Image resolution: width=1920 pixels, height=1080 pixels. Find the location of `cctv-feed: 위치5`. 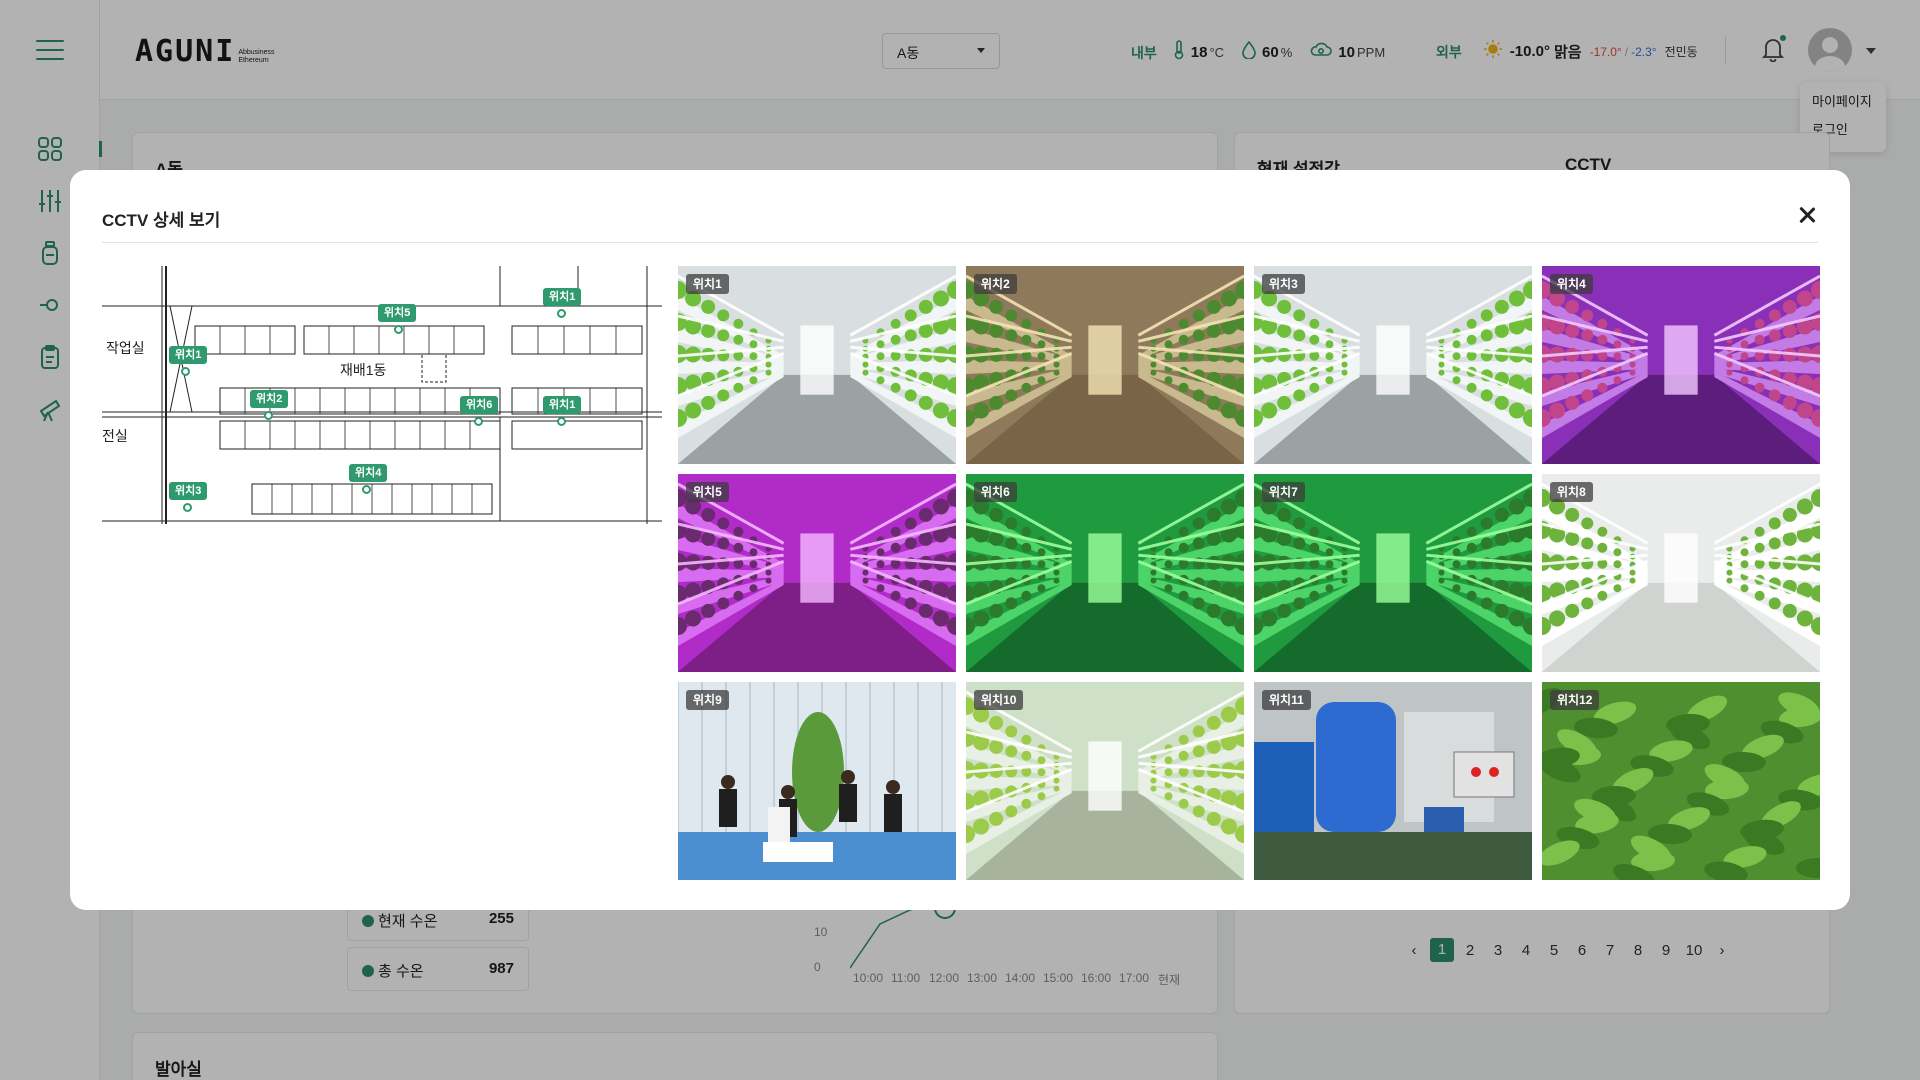

cctv-feed: 위치5 is located at coordinates (817, 573).